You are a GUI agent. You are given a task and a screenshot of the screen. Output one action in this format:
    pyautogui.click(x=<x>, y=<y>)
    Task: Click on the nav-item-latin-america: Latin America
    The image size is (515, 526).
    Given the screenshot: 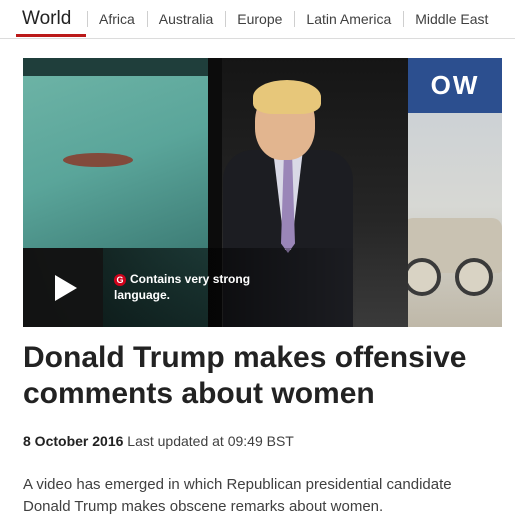 What is the action you would take?
    pyautogui.click(x=348, y=19)
    